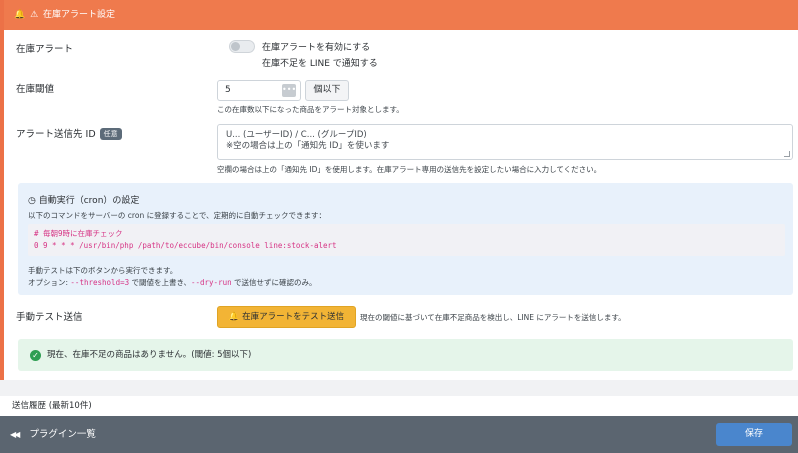 This screenshot has height=453, width=798. I want to click on cron-title-text: 自動実行（cron）の設定, so click(89, 201).